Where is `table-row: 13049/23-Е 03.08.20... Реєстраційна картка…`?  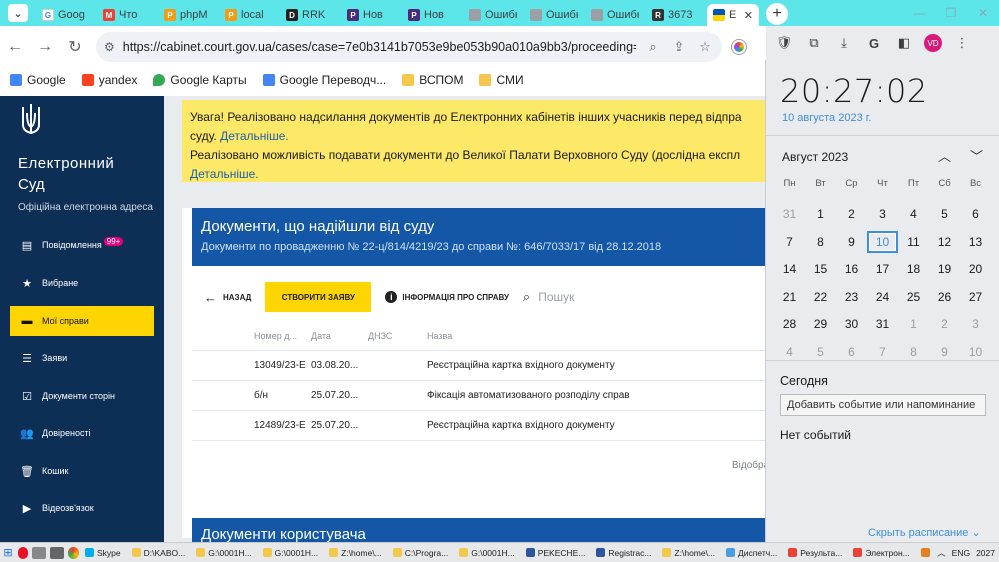 table-row: 13049/23-Е 03.08.20... Реєстраційна картка… is located at coordinates (478, 366).